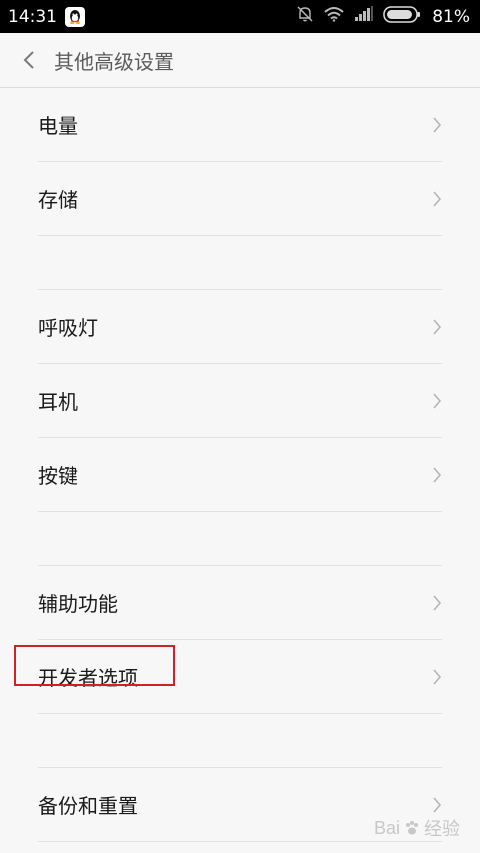 This screenshot has width=480, height=853. I want to click on signal-icon, so click(364, 16).